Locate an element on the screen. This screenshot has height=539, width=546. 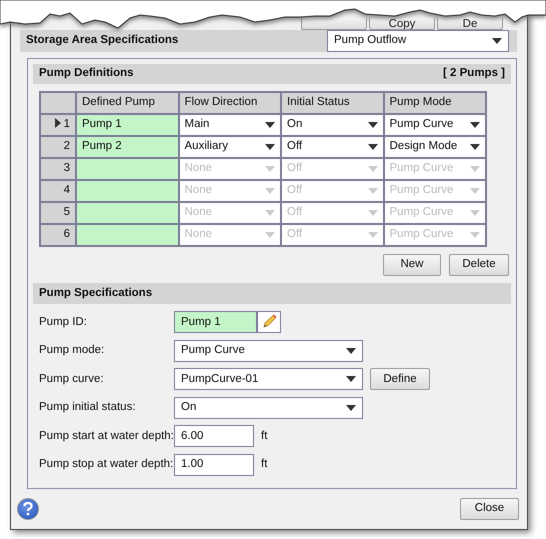
dropdown-cell: On is located at coordinates (332, 125).